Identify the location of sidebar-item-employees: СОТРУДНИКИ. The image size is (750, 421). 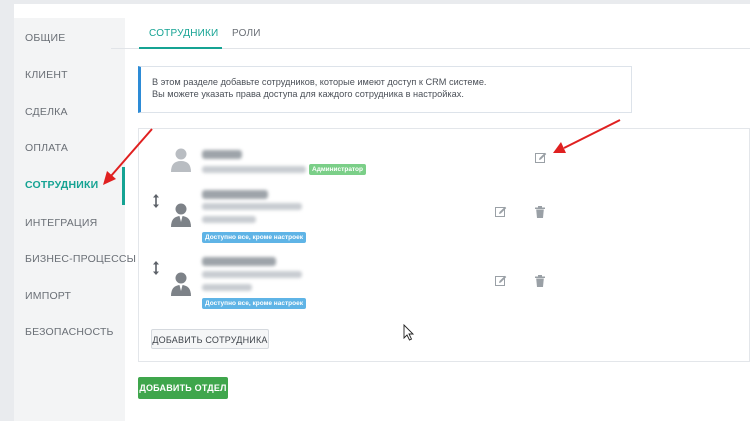
(61, 185).